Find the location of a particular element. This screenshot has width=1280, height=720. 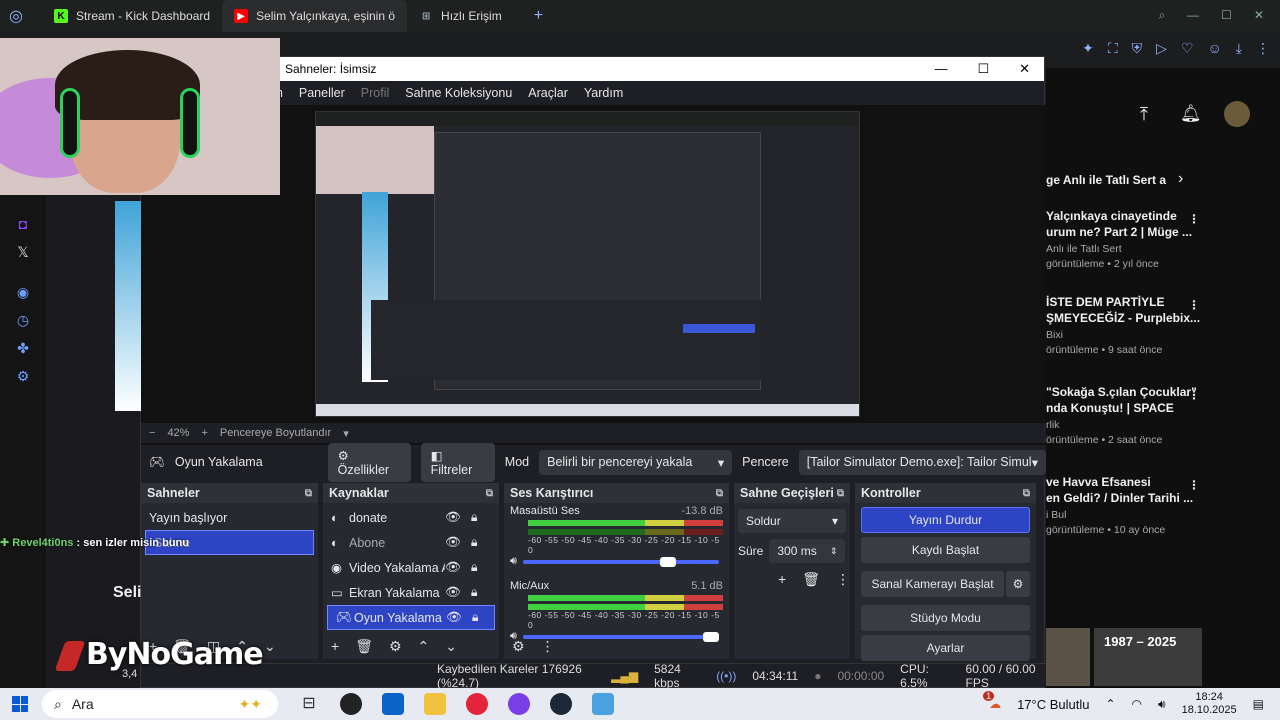

weather-icon: ☁ 1 is located at coordinates (992, 701).